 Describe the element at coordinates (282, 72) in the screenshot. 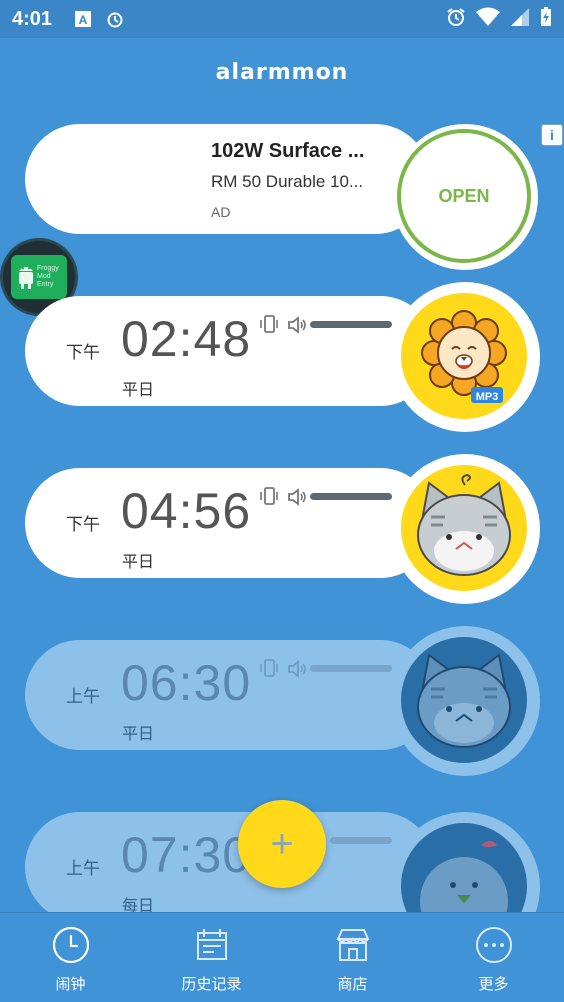

I see `app-logo: alarmmon` at that location.